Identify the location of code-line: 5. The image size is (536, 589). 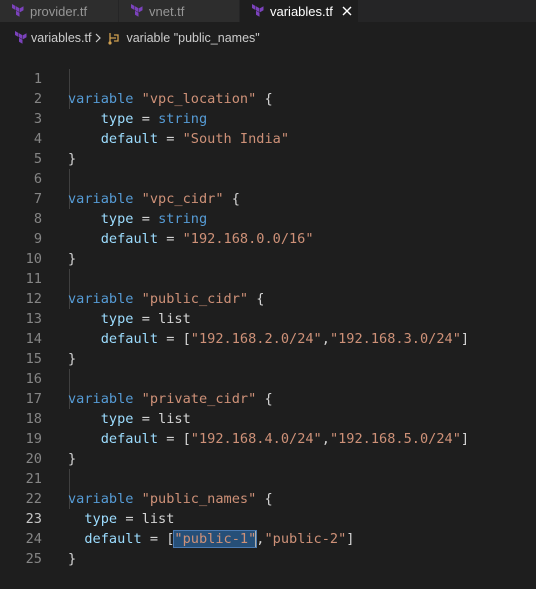
(268, 148).